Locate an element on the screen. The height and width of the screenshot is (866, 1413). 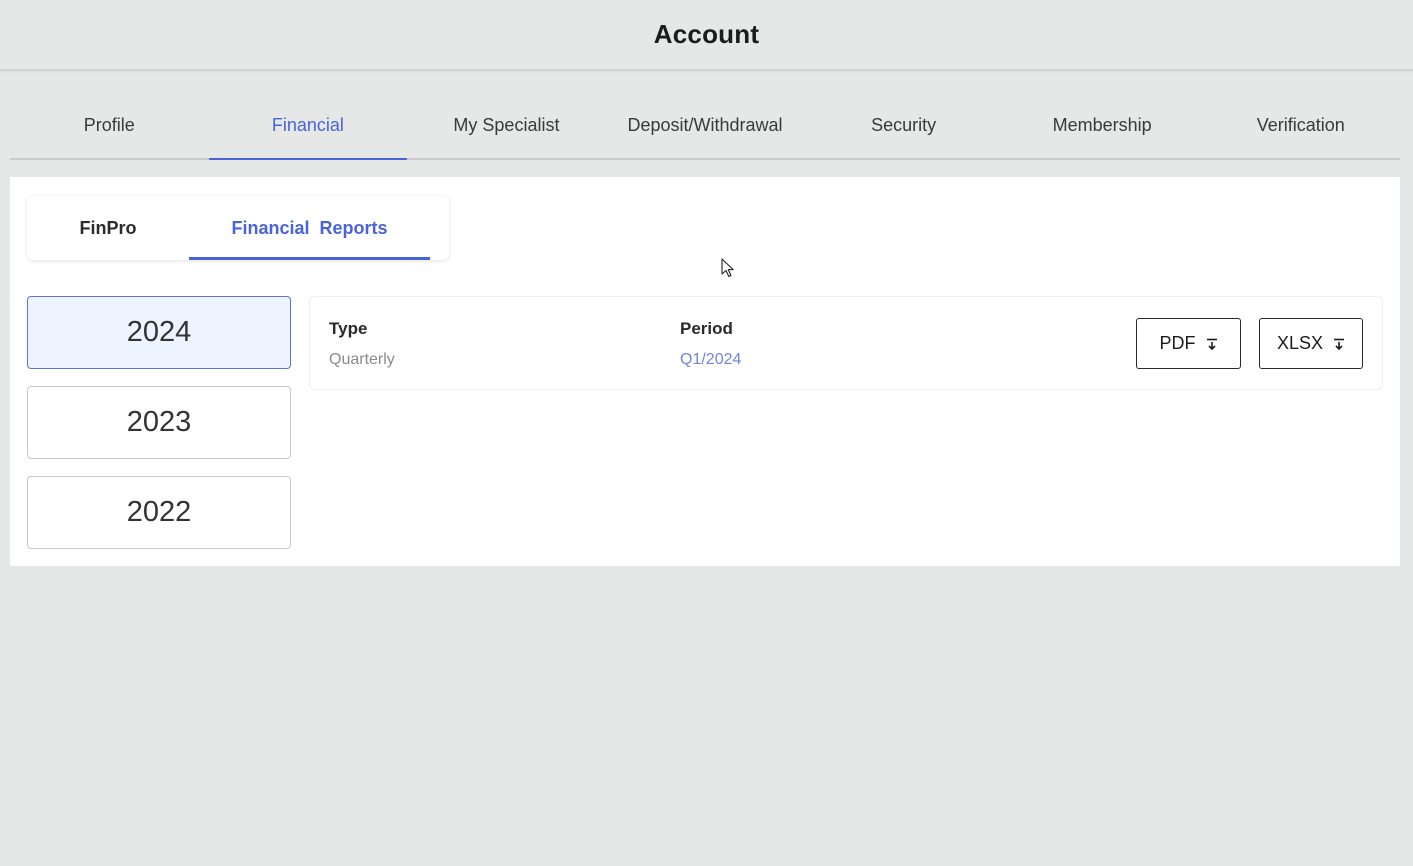
year-button-2024: 2024 is located at coordinates (159, 332).